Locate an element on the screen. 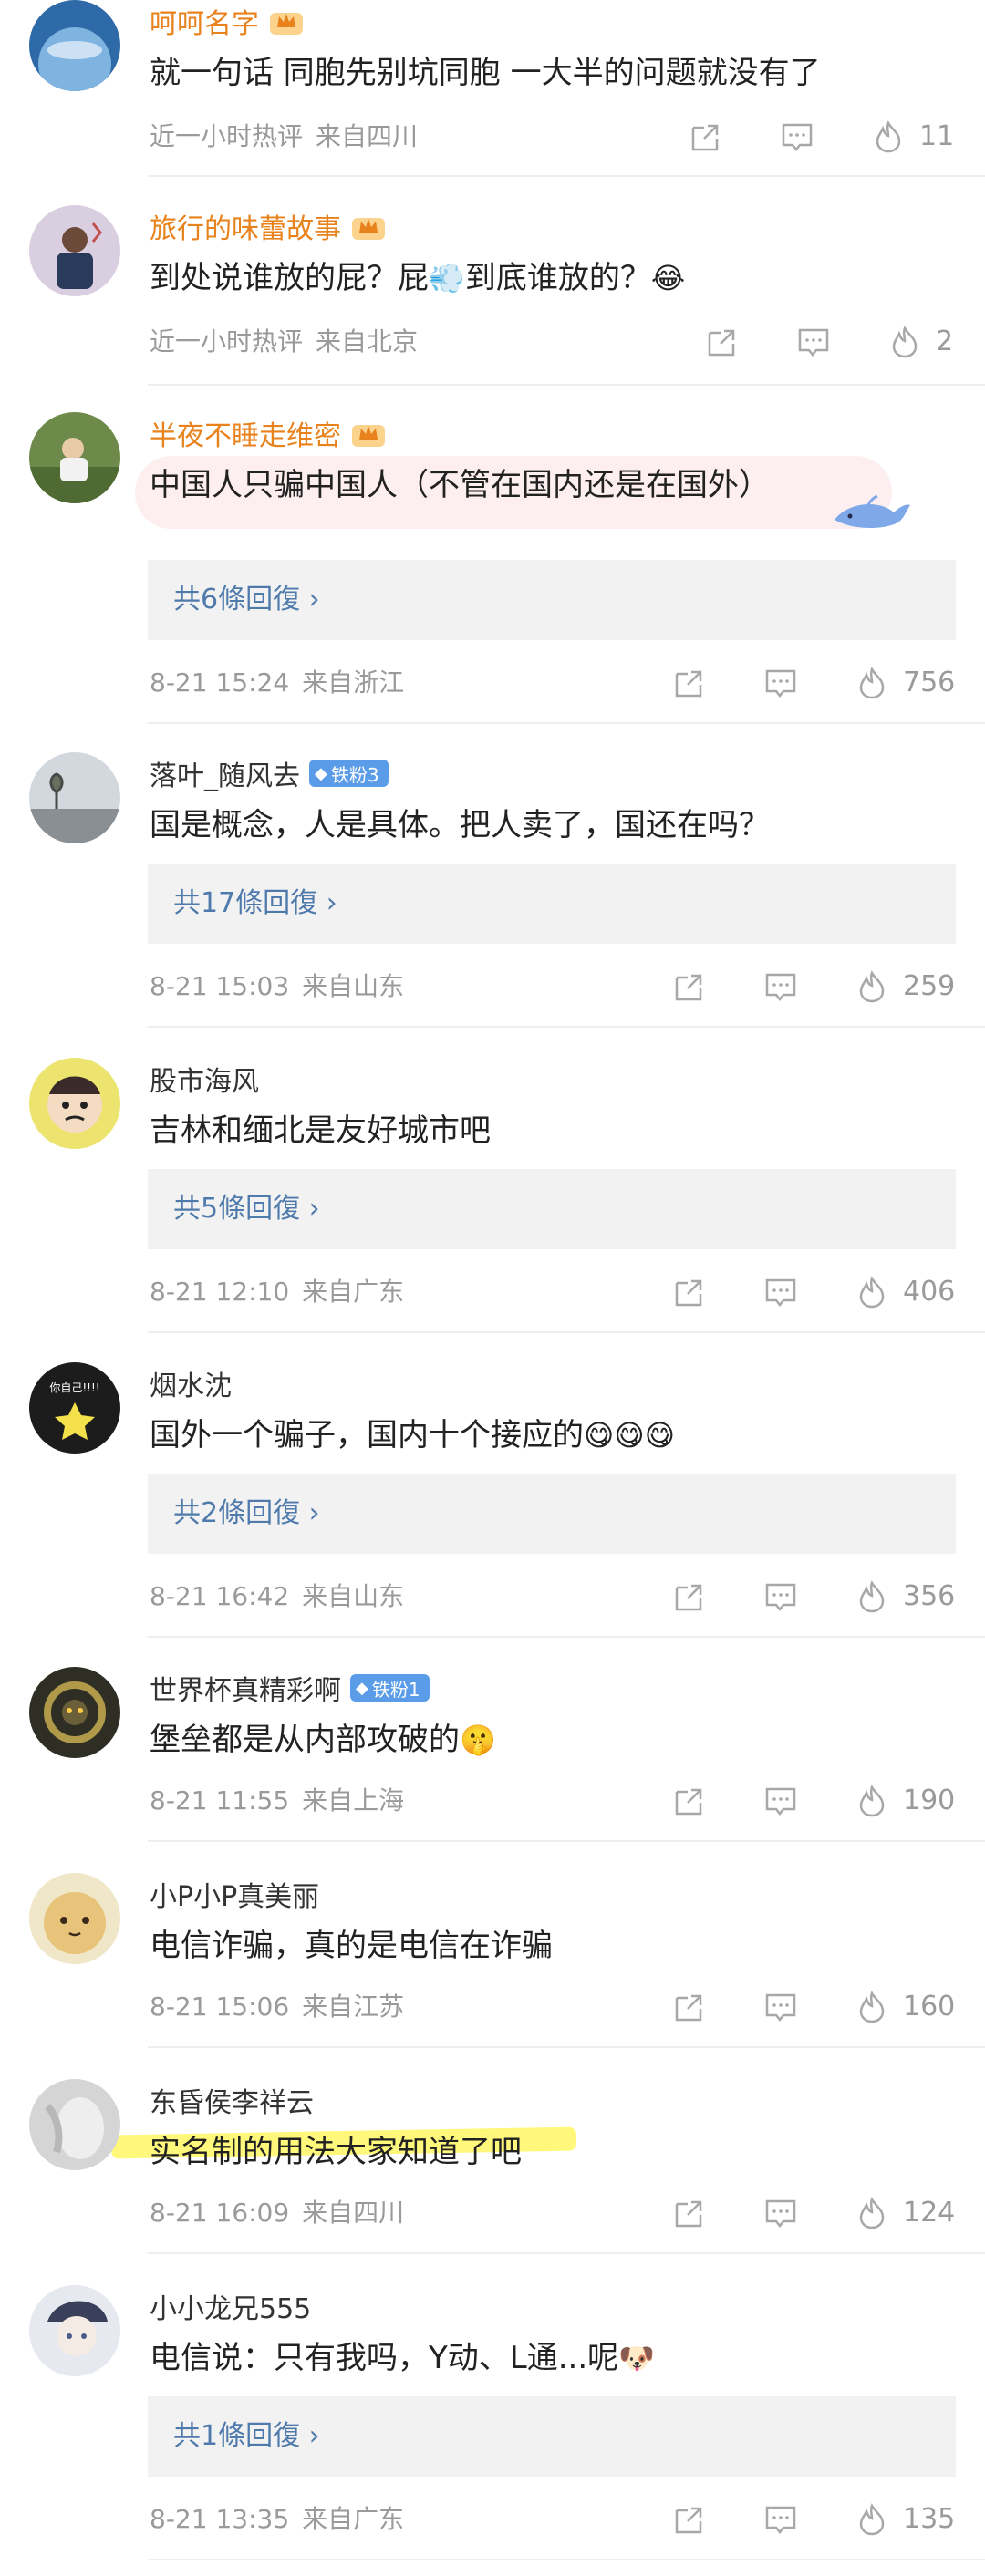 The height and width of the screenshot is (2576, 985). reply-box: 共5條回復 › is located at coordinates (552, 1209).